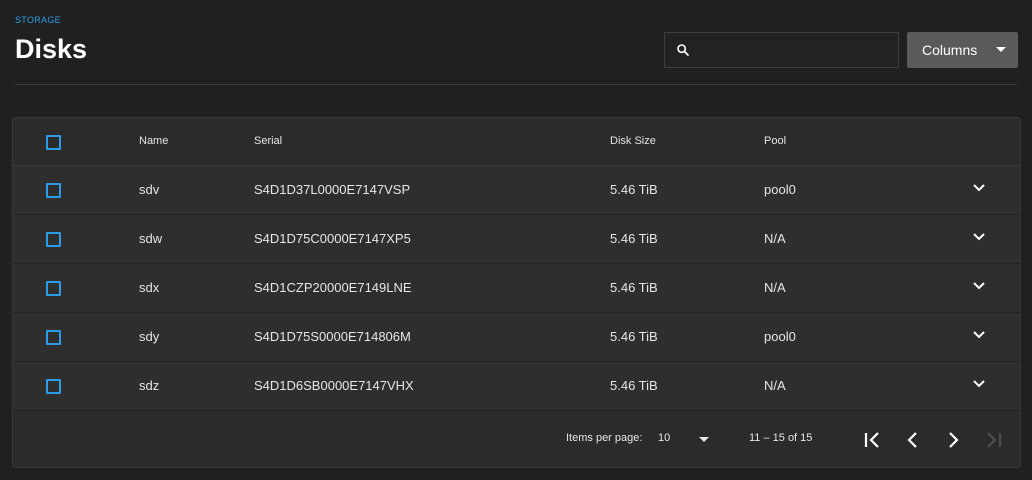 The image size is (1032, 480). Describe the element at coordinates (334, 385) in the screenshot. I see `cell-serial: S4D1D6SB0000E7147VHX` at that location.